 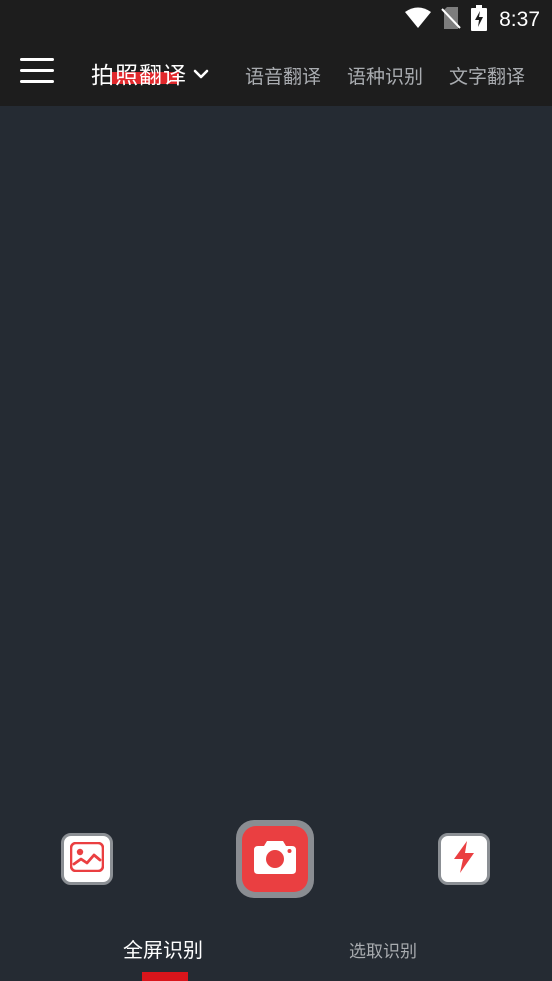 I want to click on shutter-button, so click(x=275, y=859).